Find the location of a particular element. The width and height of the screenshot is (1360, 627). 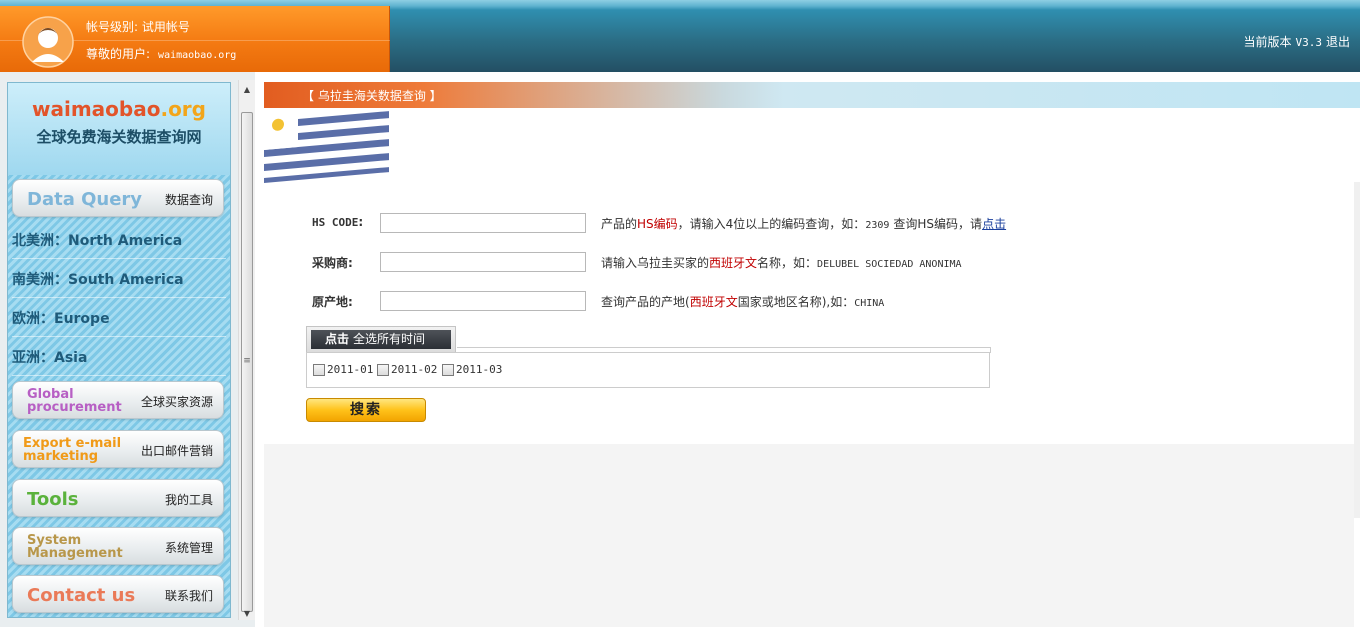

tools-zh: 我的工具 is located at coordinates (188, 499).